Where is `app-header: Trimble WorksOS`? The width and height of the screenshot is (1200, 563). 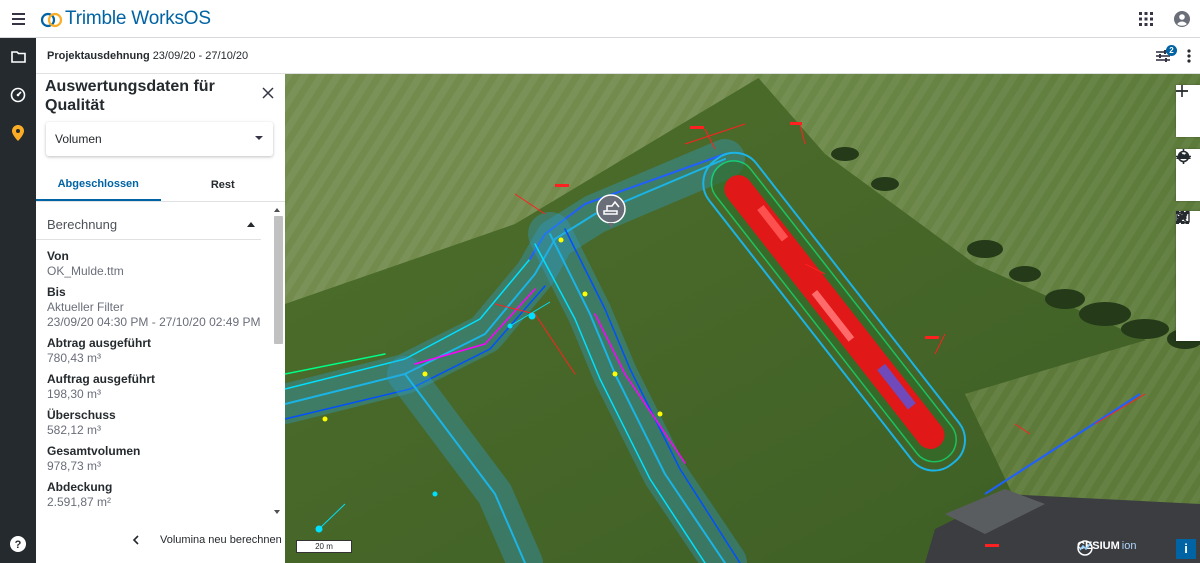 app-header: Trimble WorksOS is located at coordinates (600, 19).